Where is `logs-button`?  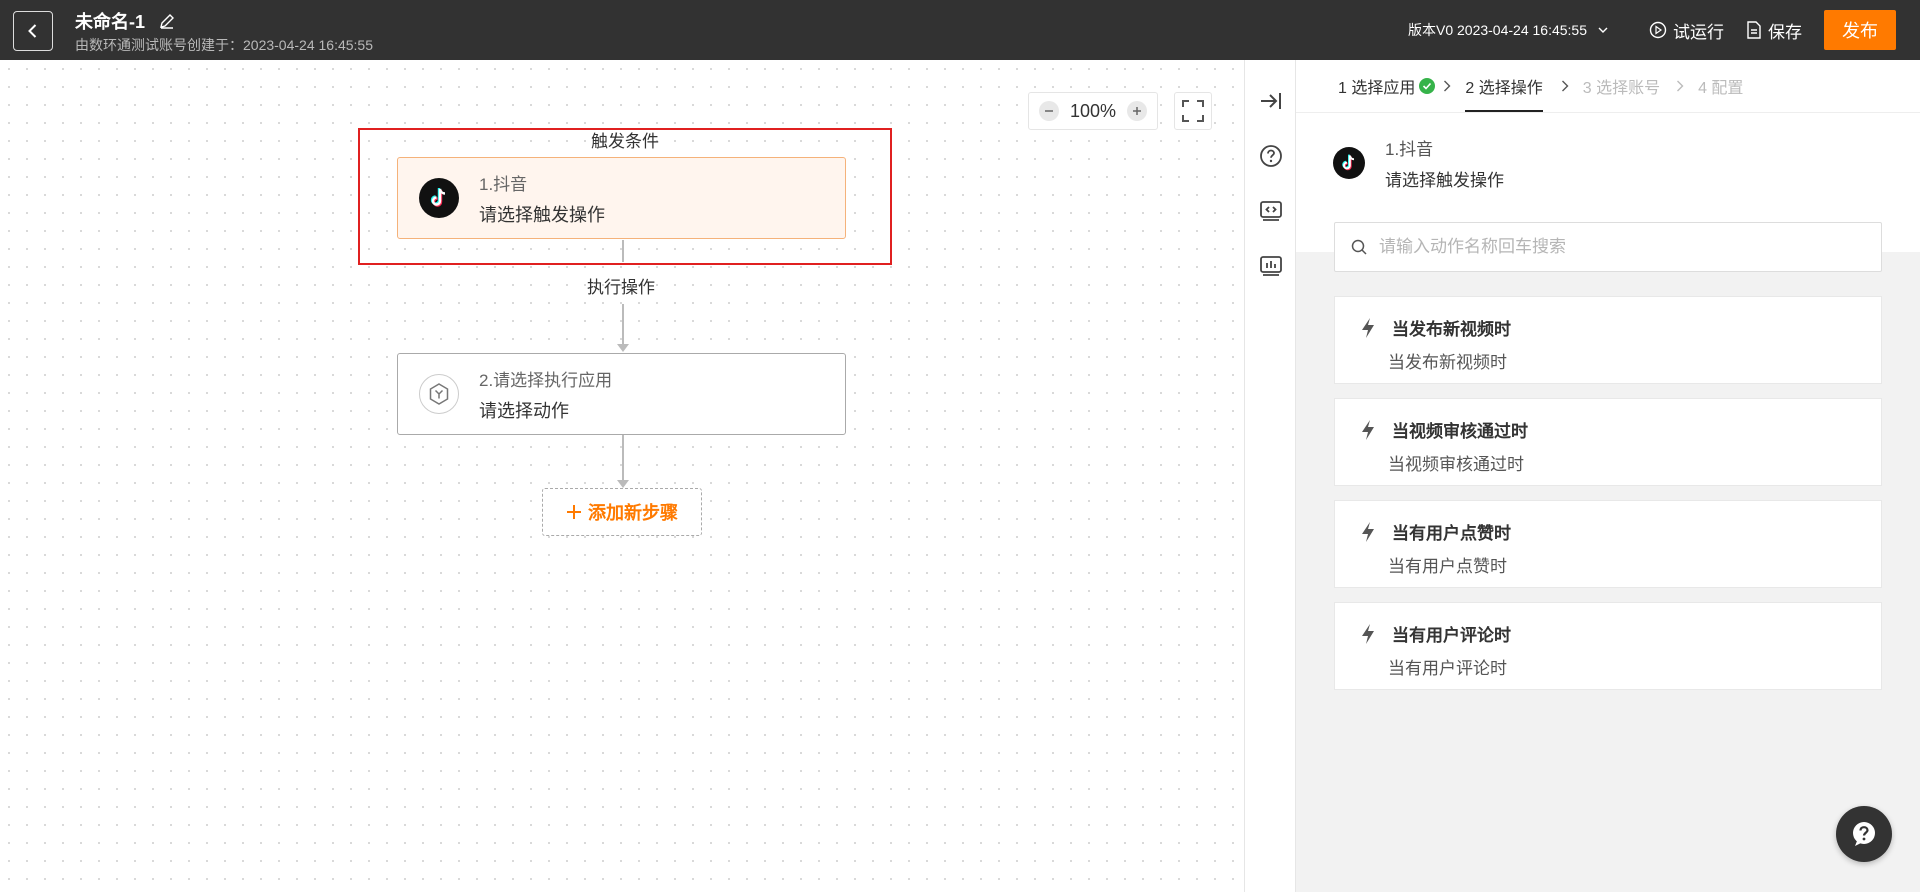 logs-button is located at coordinates (1271, 266).